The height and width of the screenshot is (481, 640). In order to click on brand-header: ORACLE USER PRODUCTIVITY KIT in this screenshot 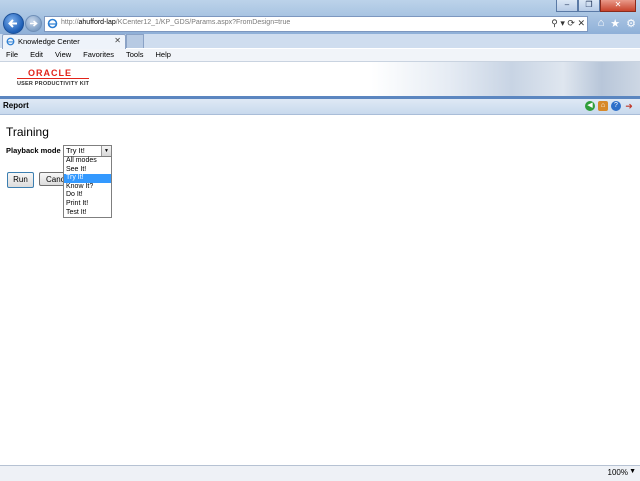, I will do `click(320, 79)`.